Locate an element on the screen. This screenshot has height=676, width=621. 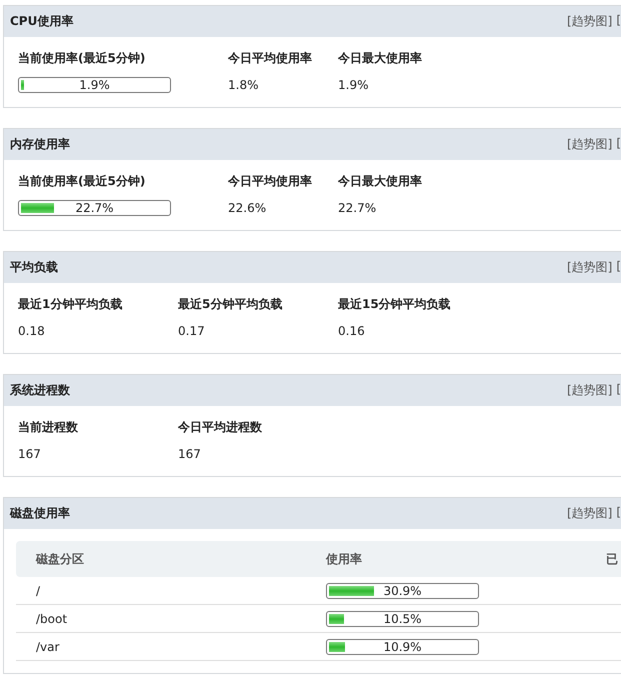
stat-value: 22.7% is located at coordinates (358, 208).